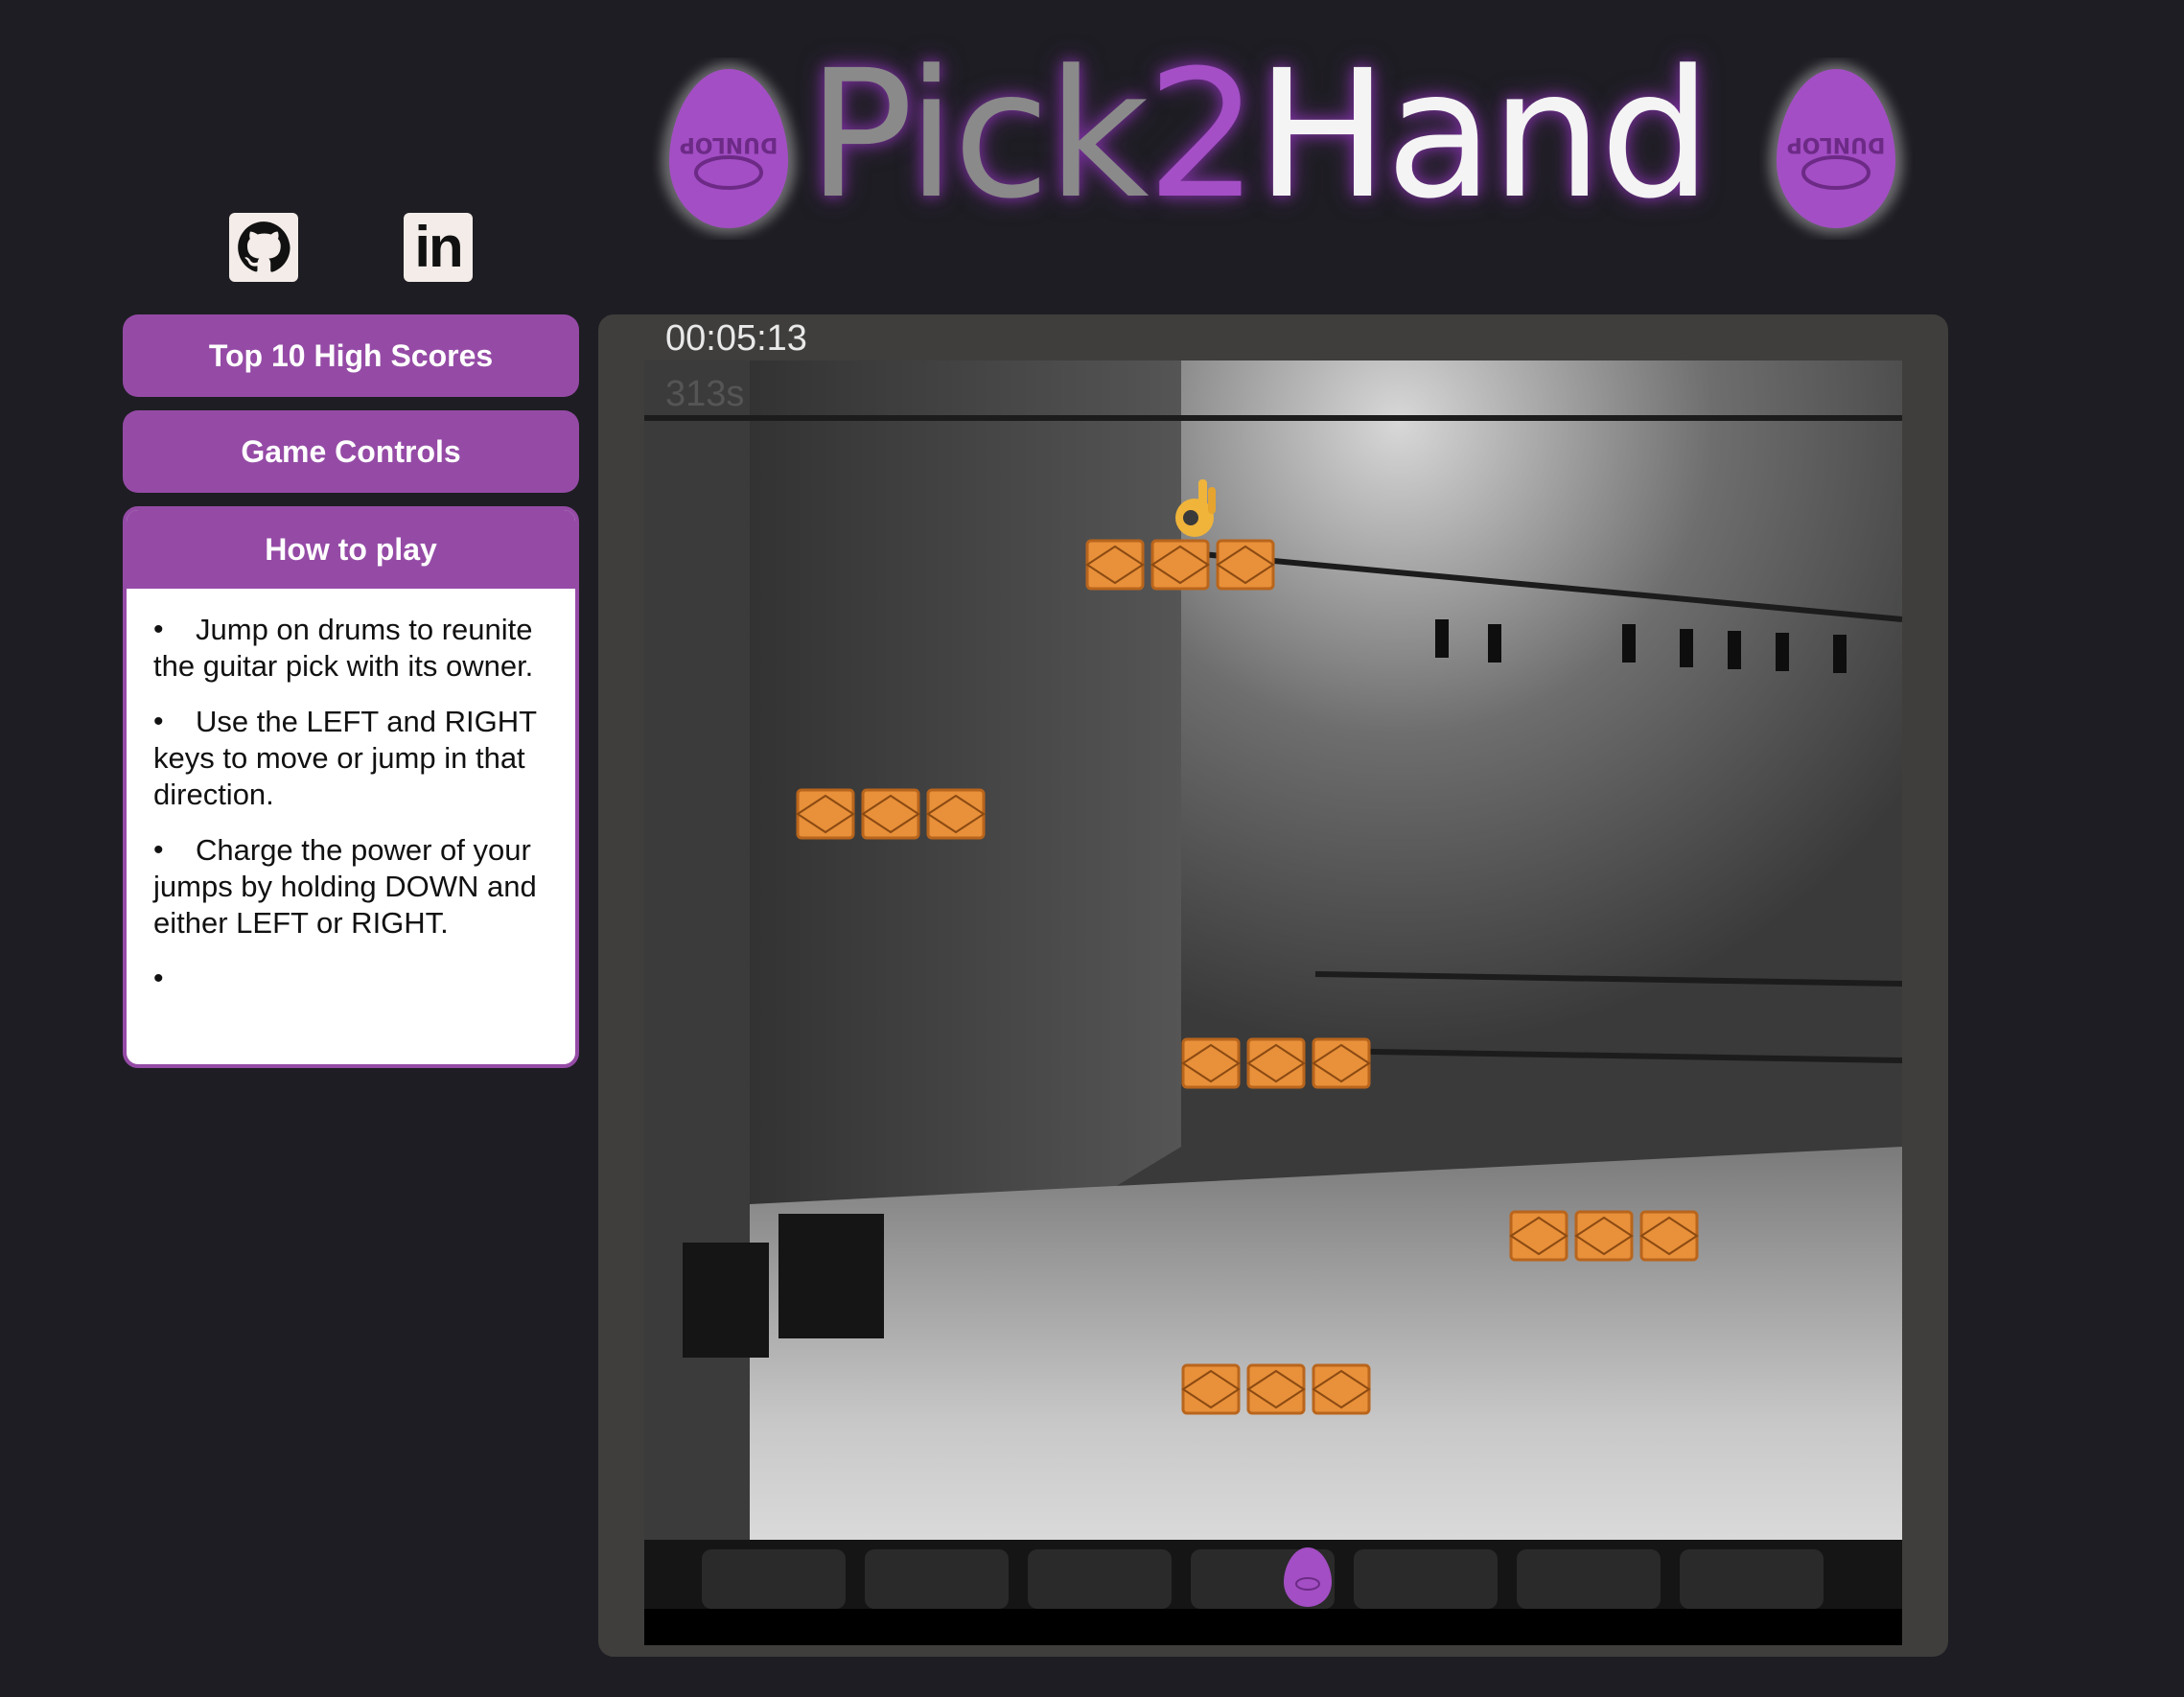 The height and width of the screenshot is (1697, 2184). Describe the element at coordinates (705, 394) in the screenshot. I see `elapsed-seconds: 313s` at that location.